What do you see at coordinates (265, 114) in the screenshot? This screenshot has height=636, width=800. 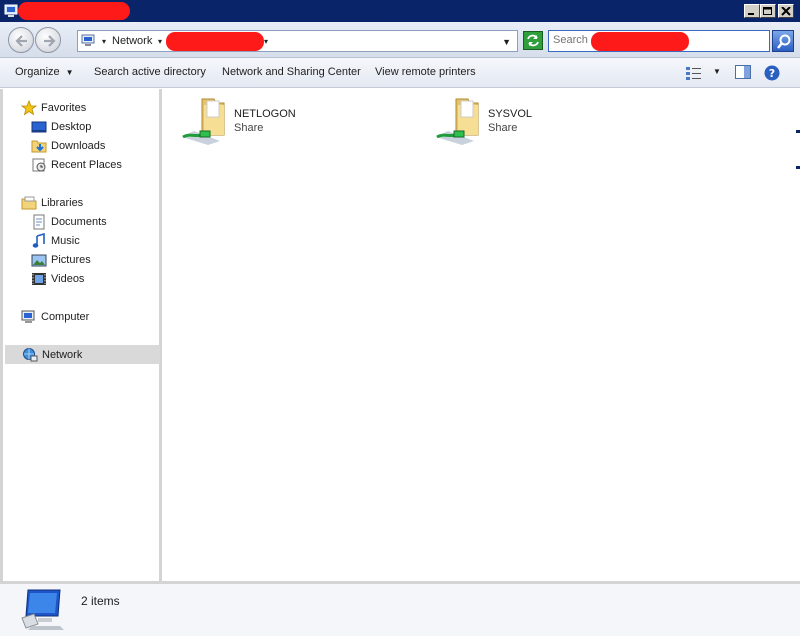 I see `share-name: NETLOGON` at bounding box center [265, 114].